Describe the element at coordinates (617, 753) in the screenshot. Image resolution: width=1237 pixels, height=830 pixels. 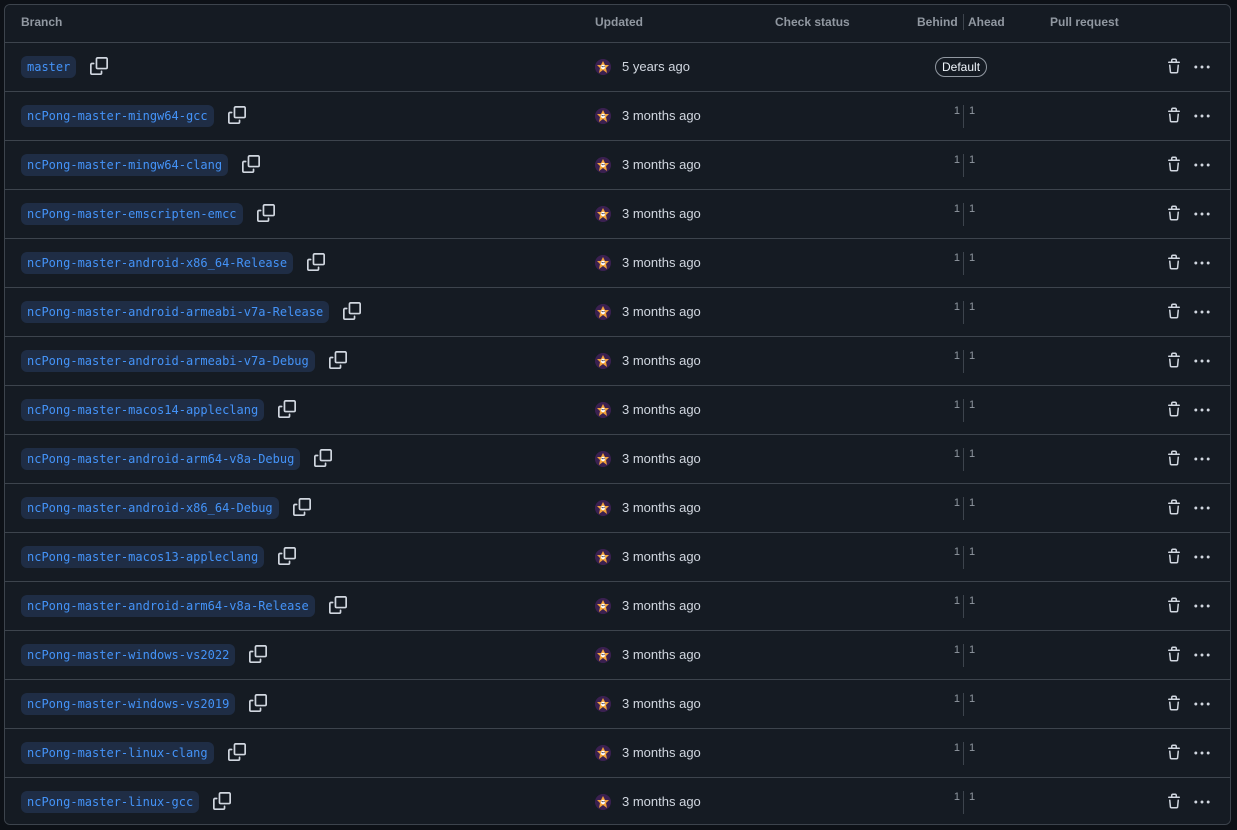
I see `table-row: ncPong-master-linux-clang 3 months ago 1 1` at that location.